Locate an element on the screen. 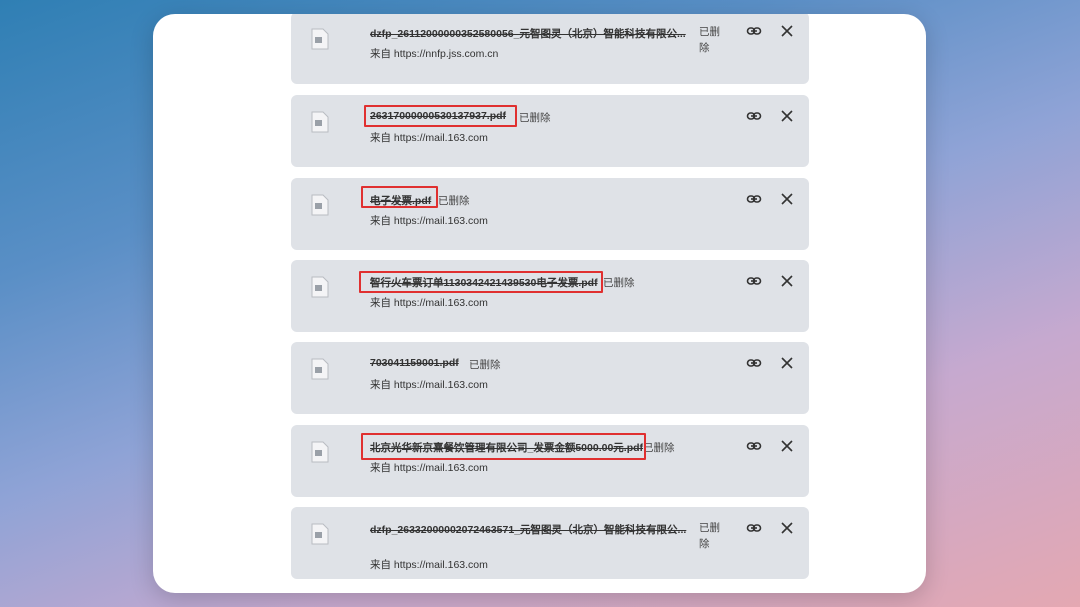  download-item: 电子发票.pdf 已删除 来自 https://mail.163.com is located at coordinates (550, 214).